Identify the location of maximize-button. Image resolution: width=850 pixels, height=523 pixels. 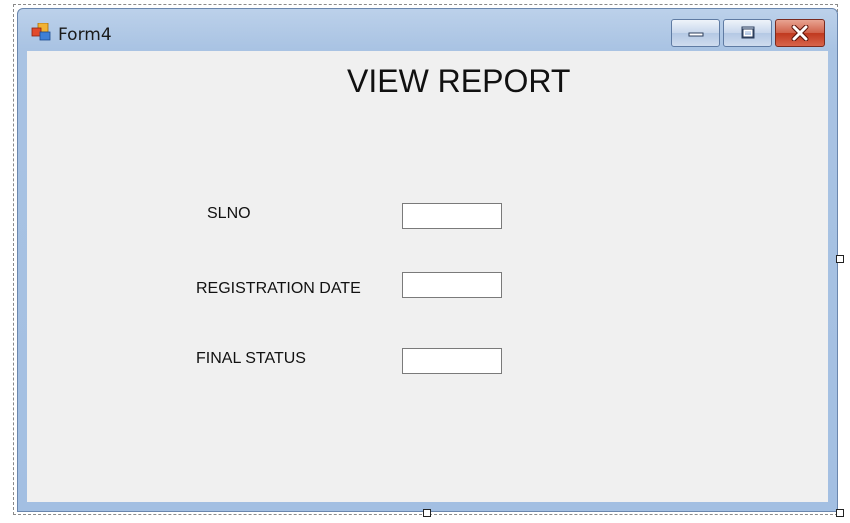
(747, 33).